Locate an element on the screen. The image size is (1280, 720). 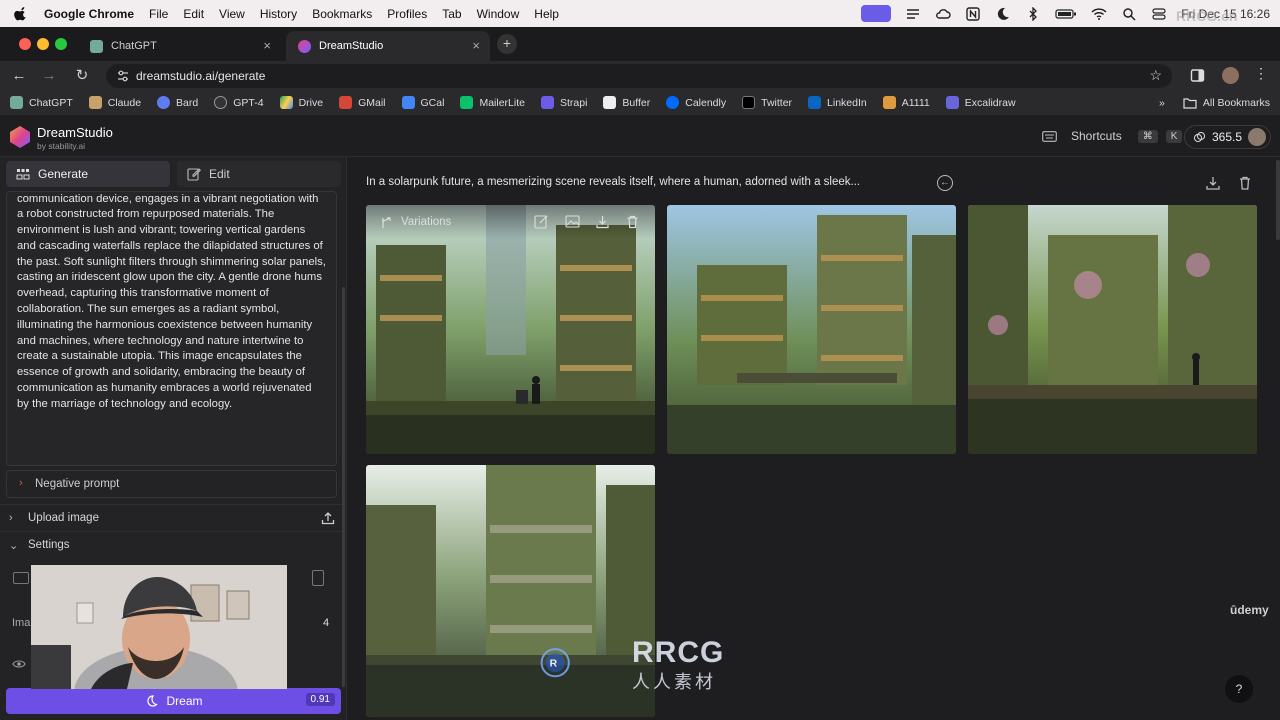
sidebar-scrollbar is located at coordinates (343, 487).